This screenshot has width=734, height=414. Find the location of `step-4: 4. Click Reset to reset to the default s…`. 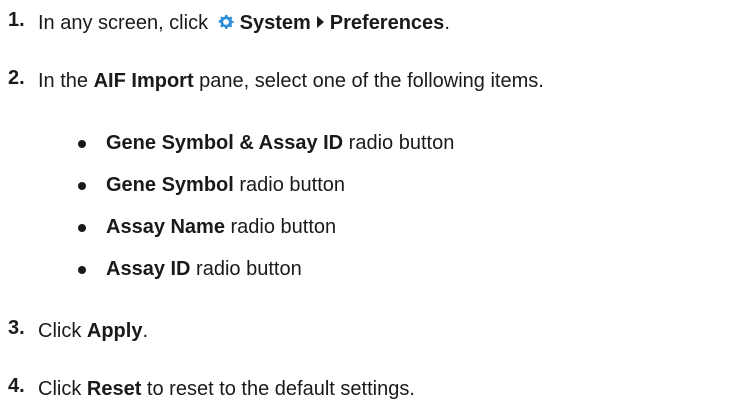

step-4: 4. Click Reset to reset to the default s… is located at coordinates (367, 394).